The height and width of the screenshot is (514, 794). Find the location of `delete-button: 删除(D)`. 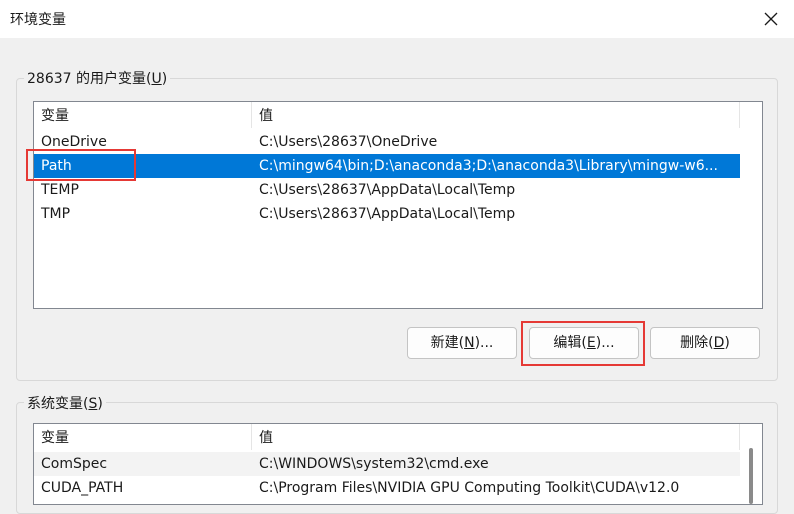

delete-button: 删除(D) is located at coordinates (705, 343).